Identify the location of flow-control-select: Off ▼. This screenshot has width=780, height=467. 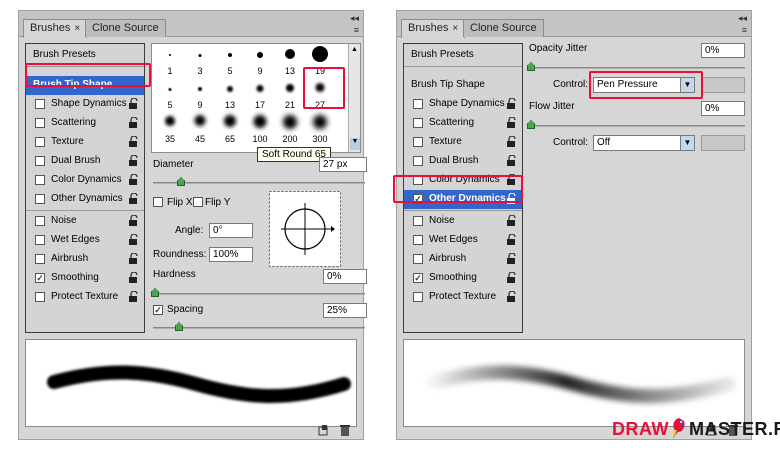
(644, 143).